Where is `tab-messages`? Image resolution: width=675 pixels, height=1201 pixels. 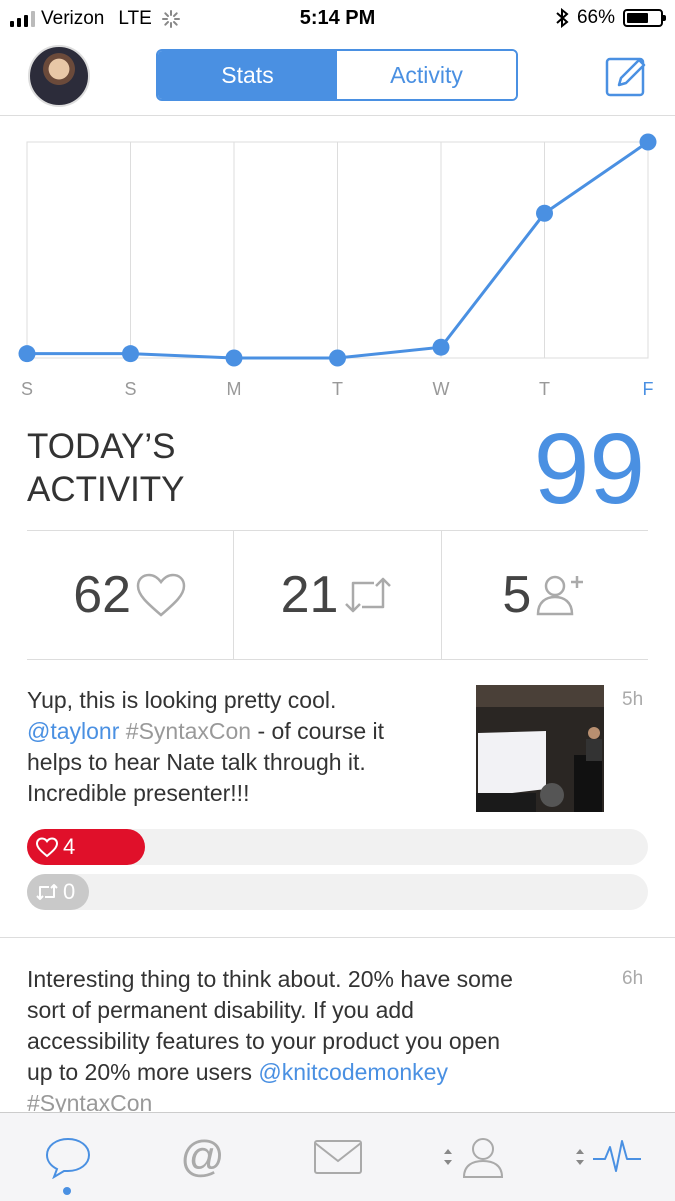 tab-messages is located at coordinates (337, 1157).